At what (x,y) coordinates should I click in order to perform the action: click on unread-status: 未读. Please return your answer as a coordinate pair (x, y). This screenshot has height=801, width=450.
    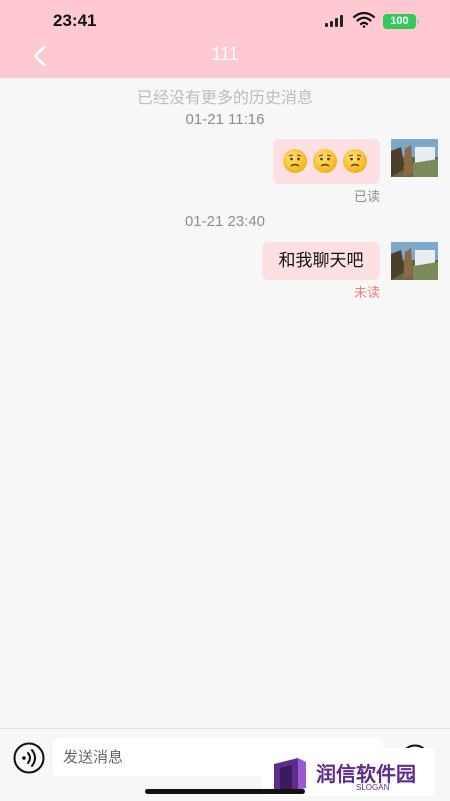
    Looking at the image, I should click on (366, 293).